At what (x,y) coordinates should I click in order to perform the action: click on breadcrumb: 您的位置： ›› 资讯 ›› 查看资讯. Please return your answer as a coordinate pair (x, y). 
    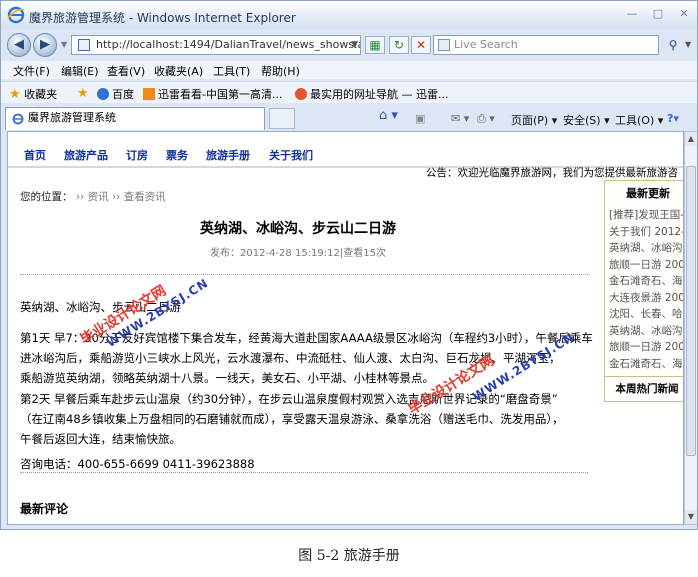
    Looking at the image, I should click on (93, 196).